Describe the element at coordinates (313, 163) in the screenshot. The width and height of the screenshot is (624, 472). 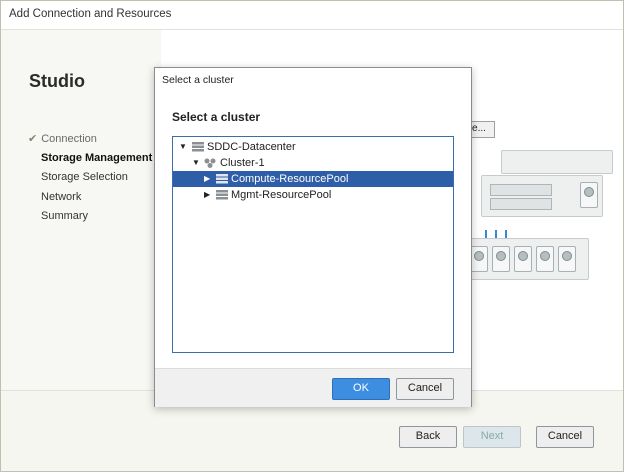
I see `tree-node-cluster: ▼ Cluster-1` at that location.